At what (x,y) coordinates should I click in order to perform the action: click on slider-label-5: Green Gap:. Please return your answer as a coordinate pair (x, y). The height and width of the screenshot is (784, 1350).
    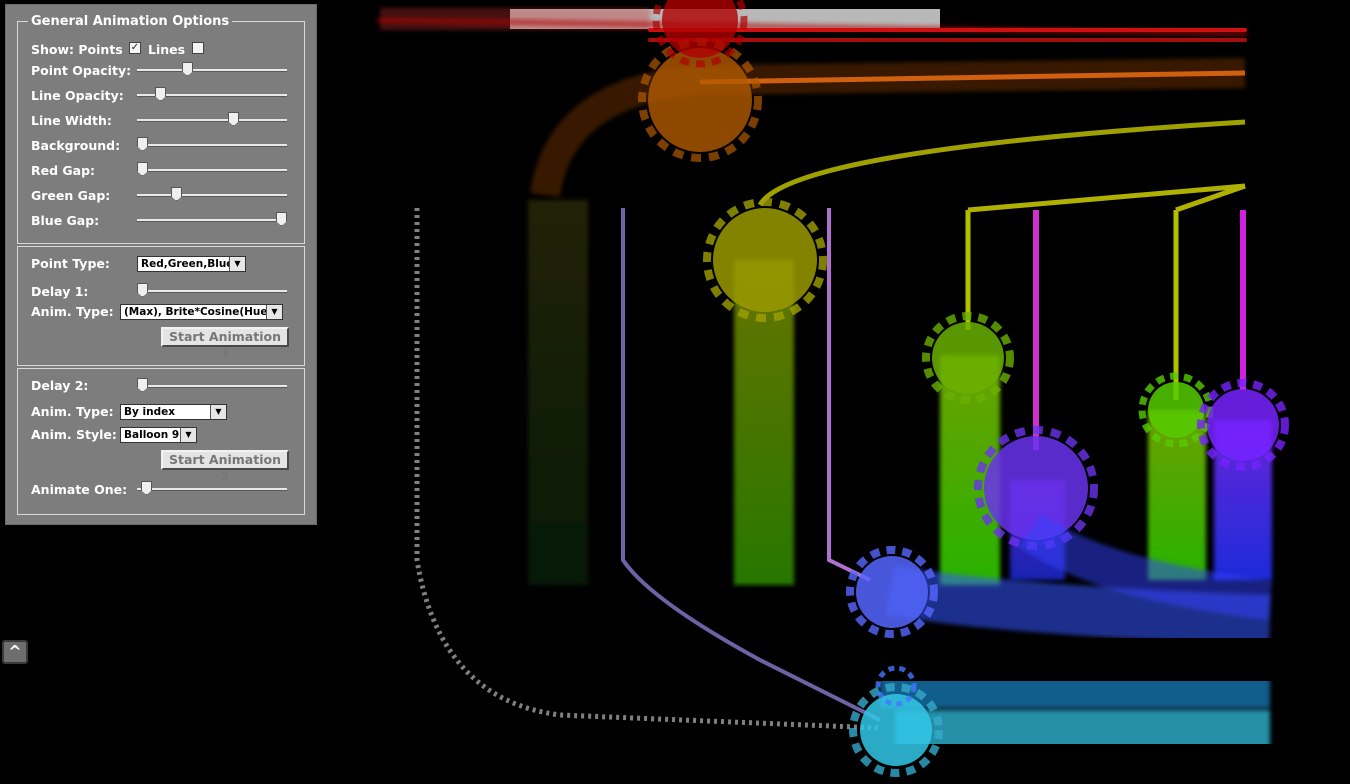
    Looking at the image, I should click on (71, 195).